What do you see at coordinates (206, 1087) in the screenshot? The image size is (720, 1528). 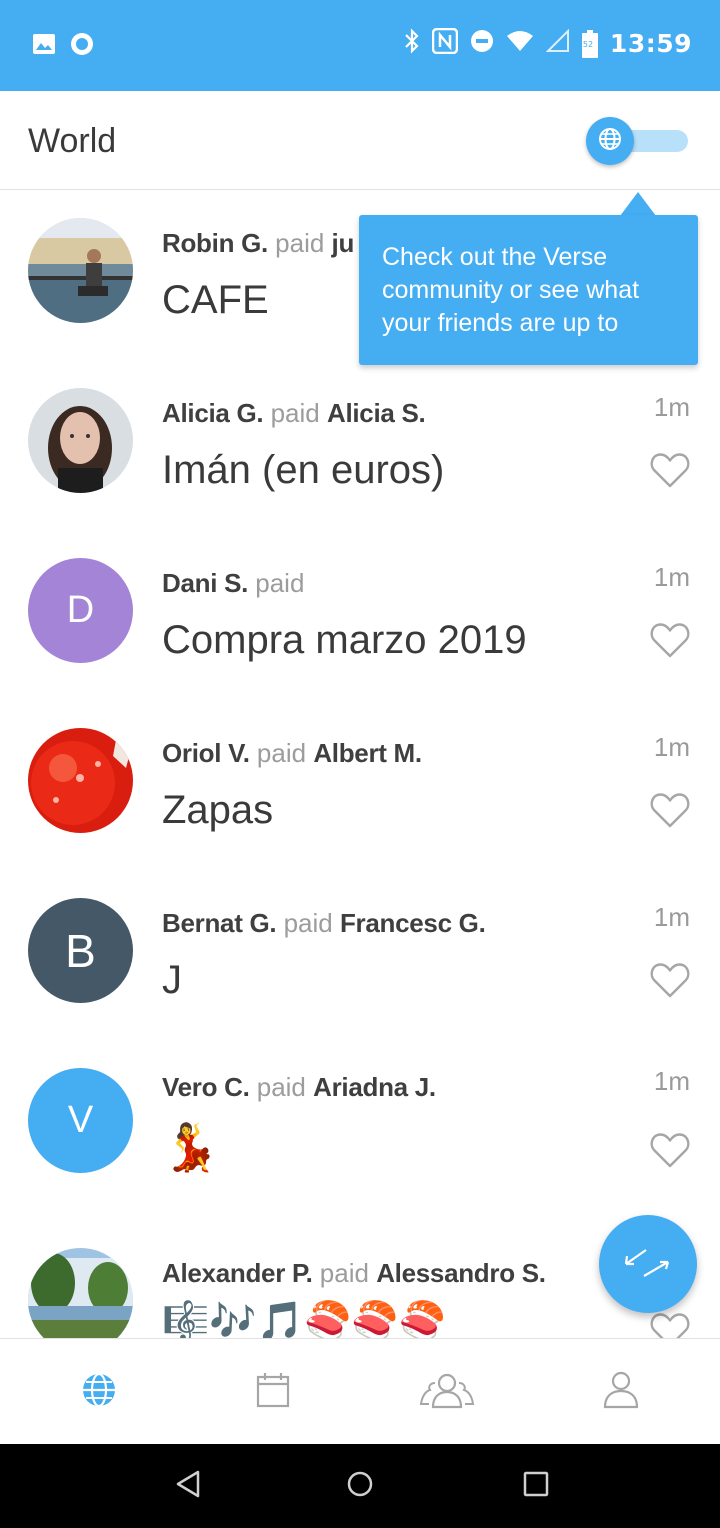 I see `payer-name: Vero C.` at bounding box center [206, 1087].